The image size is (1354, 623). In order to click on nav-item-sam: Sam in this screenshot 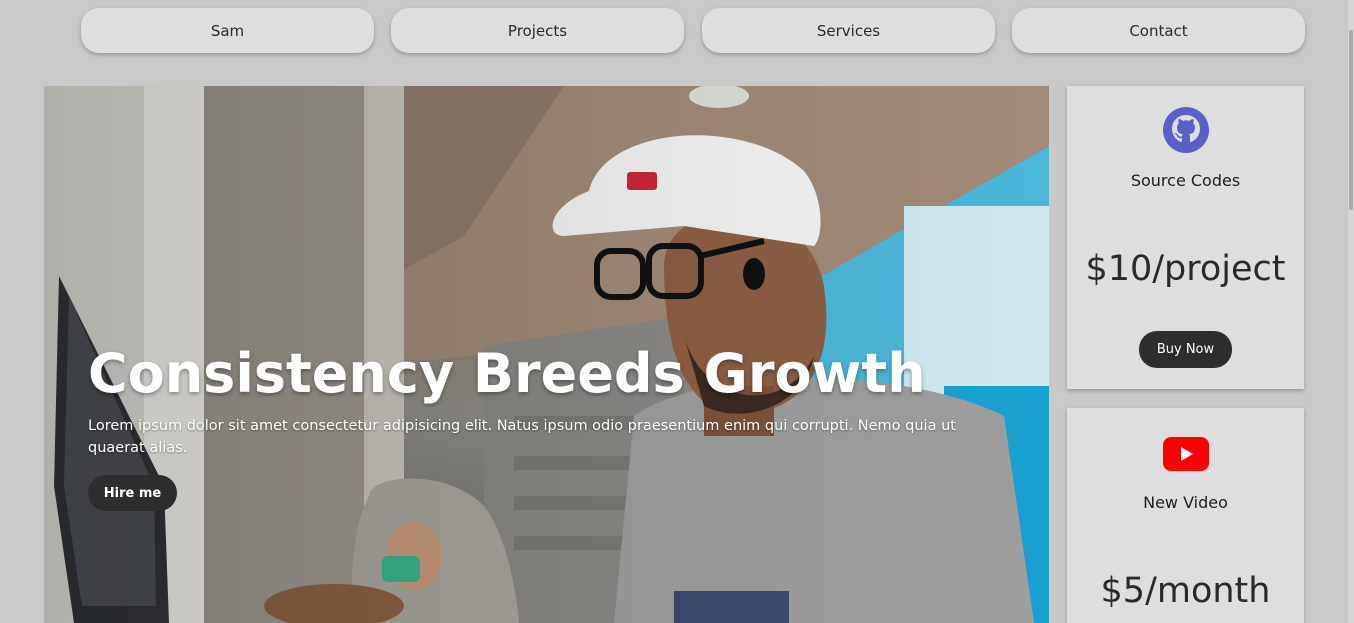, I will do `click(227, 30)`.